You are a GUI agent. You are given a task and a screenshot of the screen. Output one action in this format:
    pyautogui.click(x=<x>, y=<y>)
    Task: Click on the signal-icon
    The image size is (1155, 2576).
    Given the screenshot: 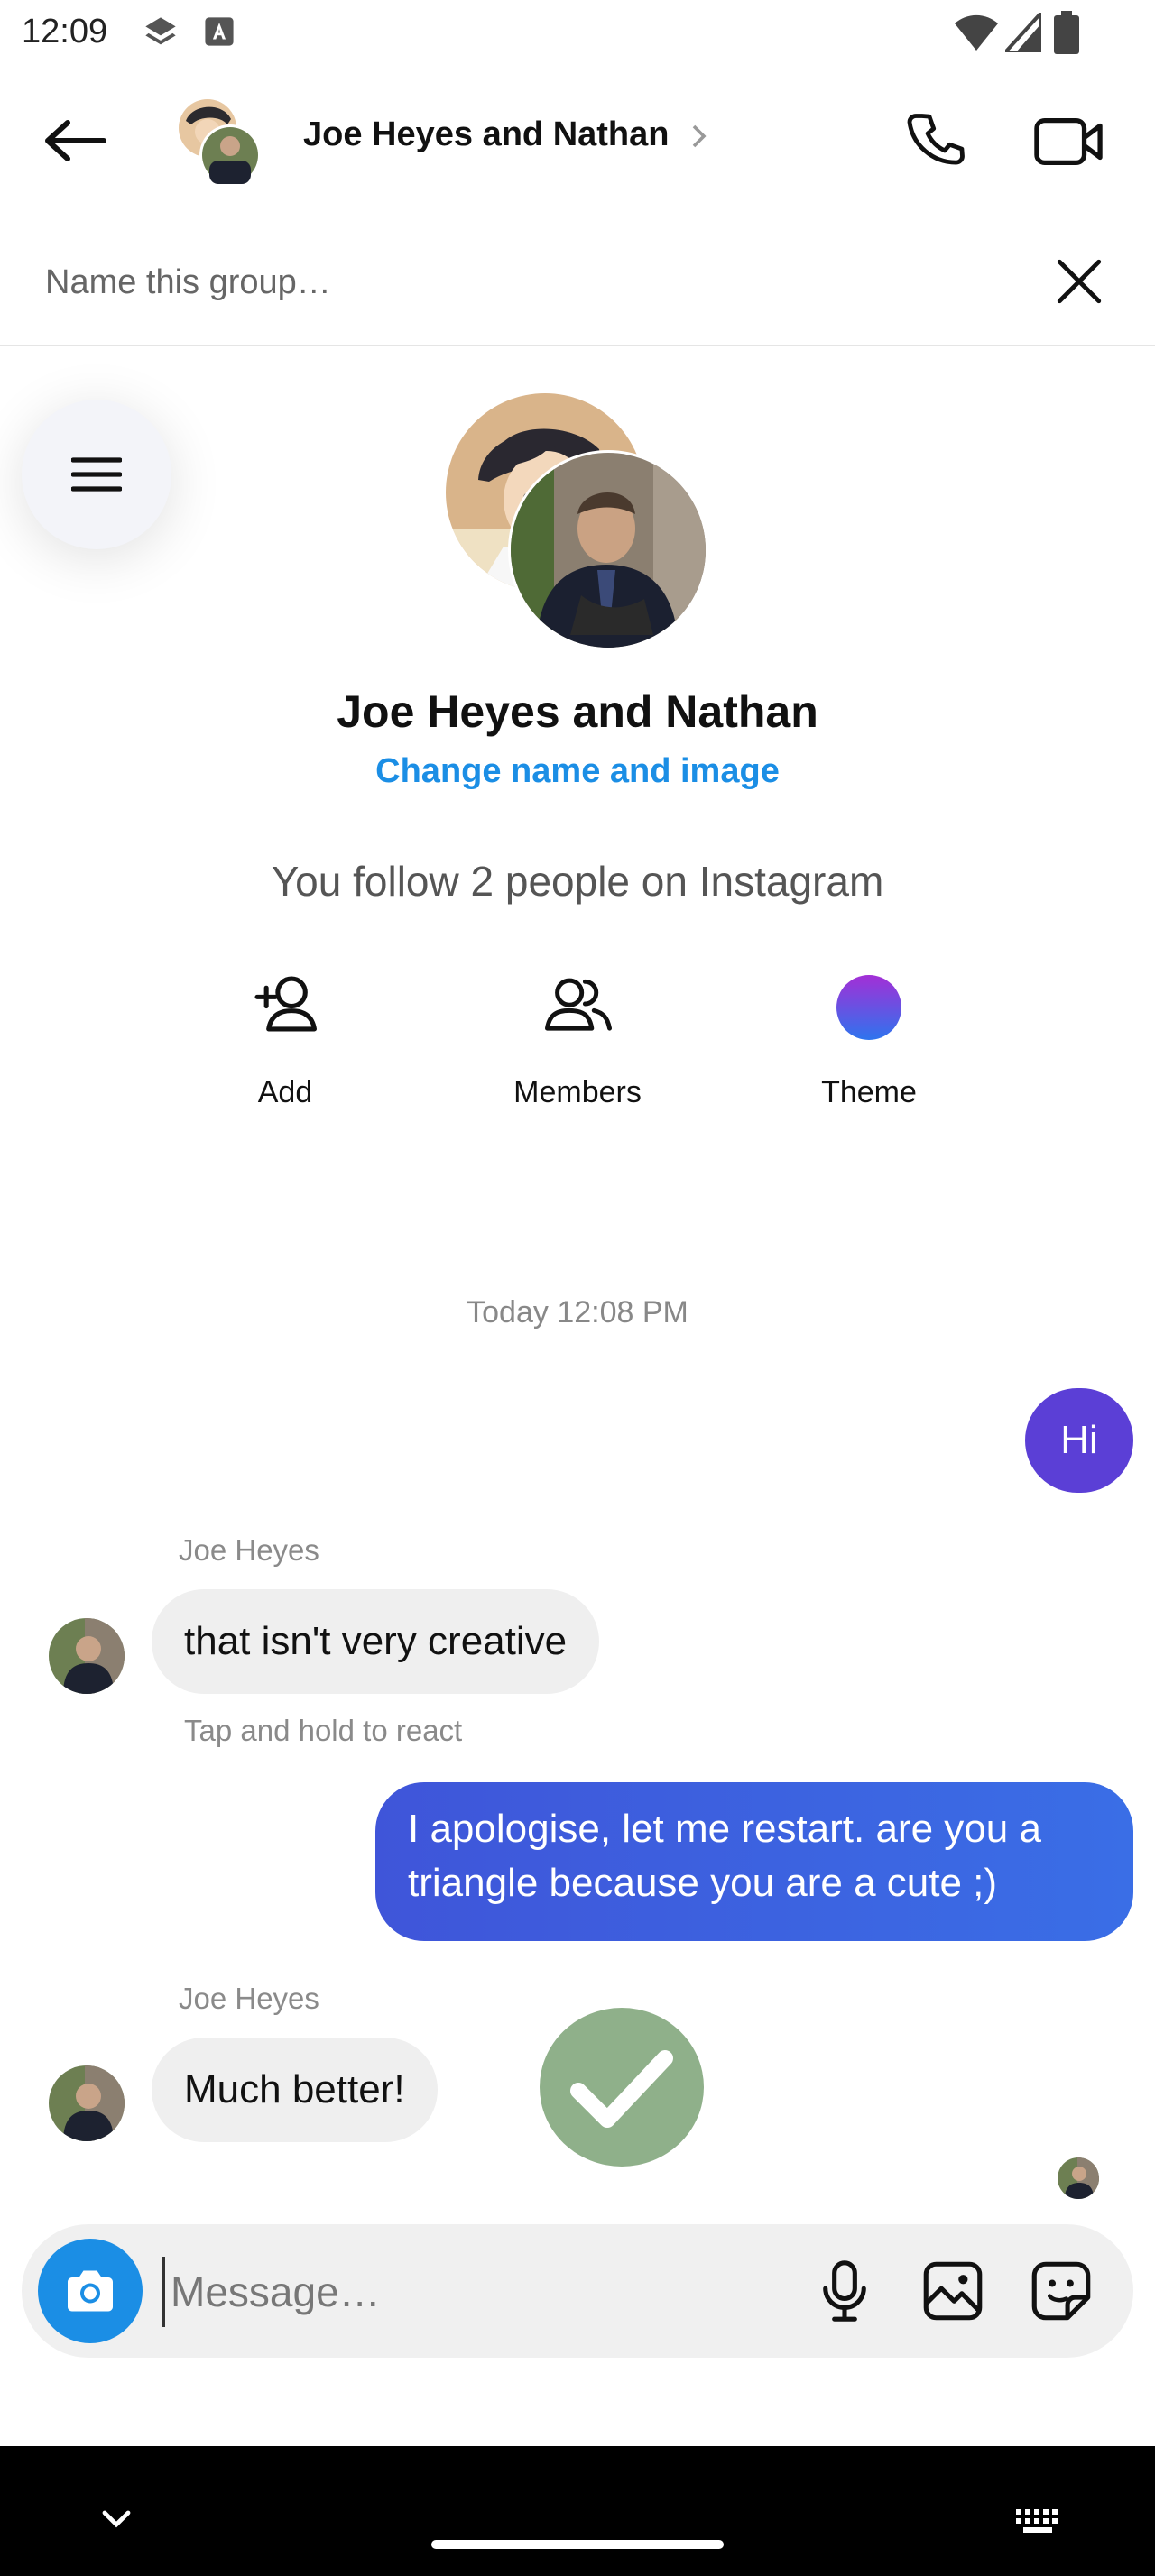 What is the action you would take?
    pyautogui.click(x=1023, y=32)
    